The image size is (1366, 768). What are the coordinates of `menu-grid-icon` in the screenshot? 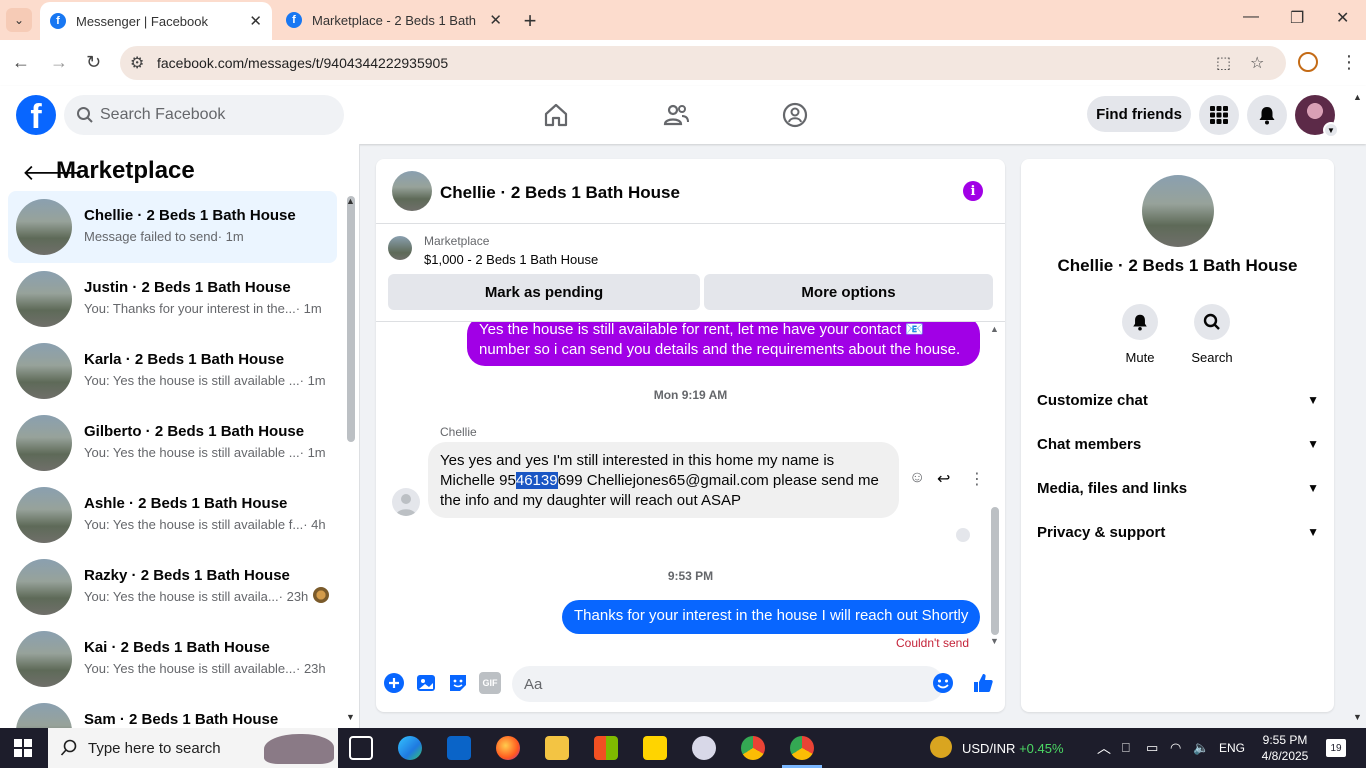 It's located at (1219, 115).